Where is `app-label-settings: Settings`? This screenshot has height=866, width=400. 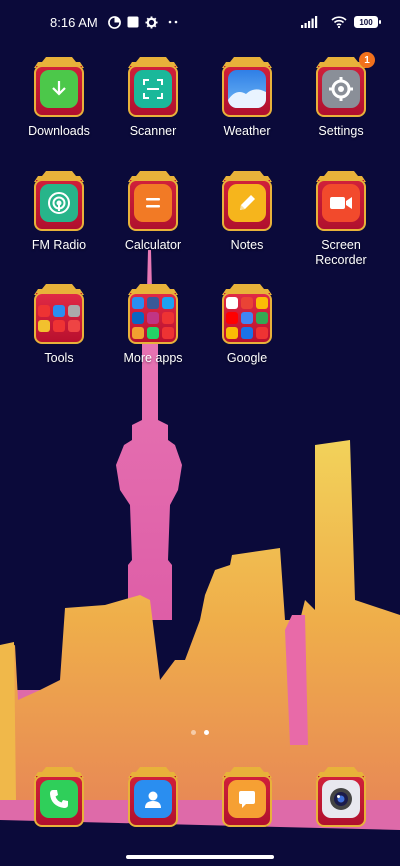
app-label-settings: Settings is located at coordinates (341, 131).